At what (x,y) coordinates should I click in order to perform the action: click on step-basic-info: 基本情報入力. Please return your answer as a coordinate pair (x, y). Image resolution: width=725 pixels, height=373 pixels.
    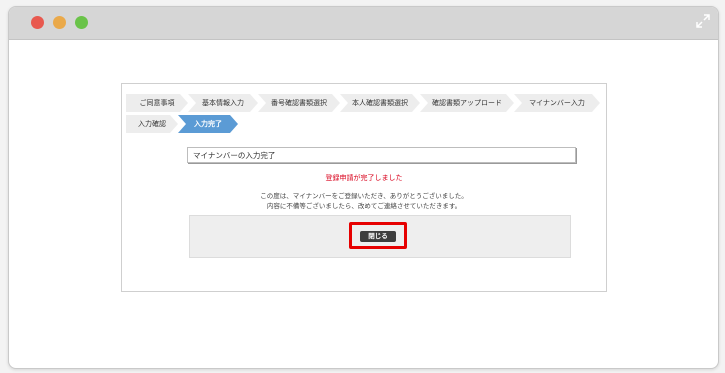
    Looking at the image, I should click on (223, 103).